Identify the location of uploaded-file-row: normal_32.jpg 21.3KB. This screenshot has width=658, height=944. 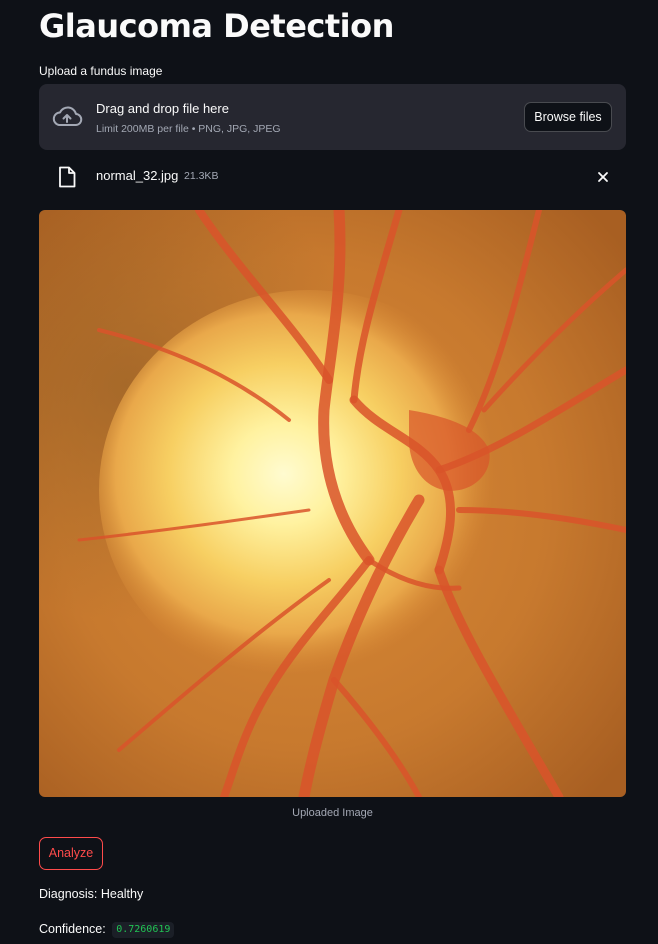
(332, 177).